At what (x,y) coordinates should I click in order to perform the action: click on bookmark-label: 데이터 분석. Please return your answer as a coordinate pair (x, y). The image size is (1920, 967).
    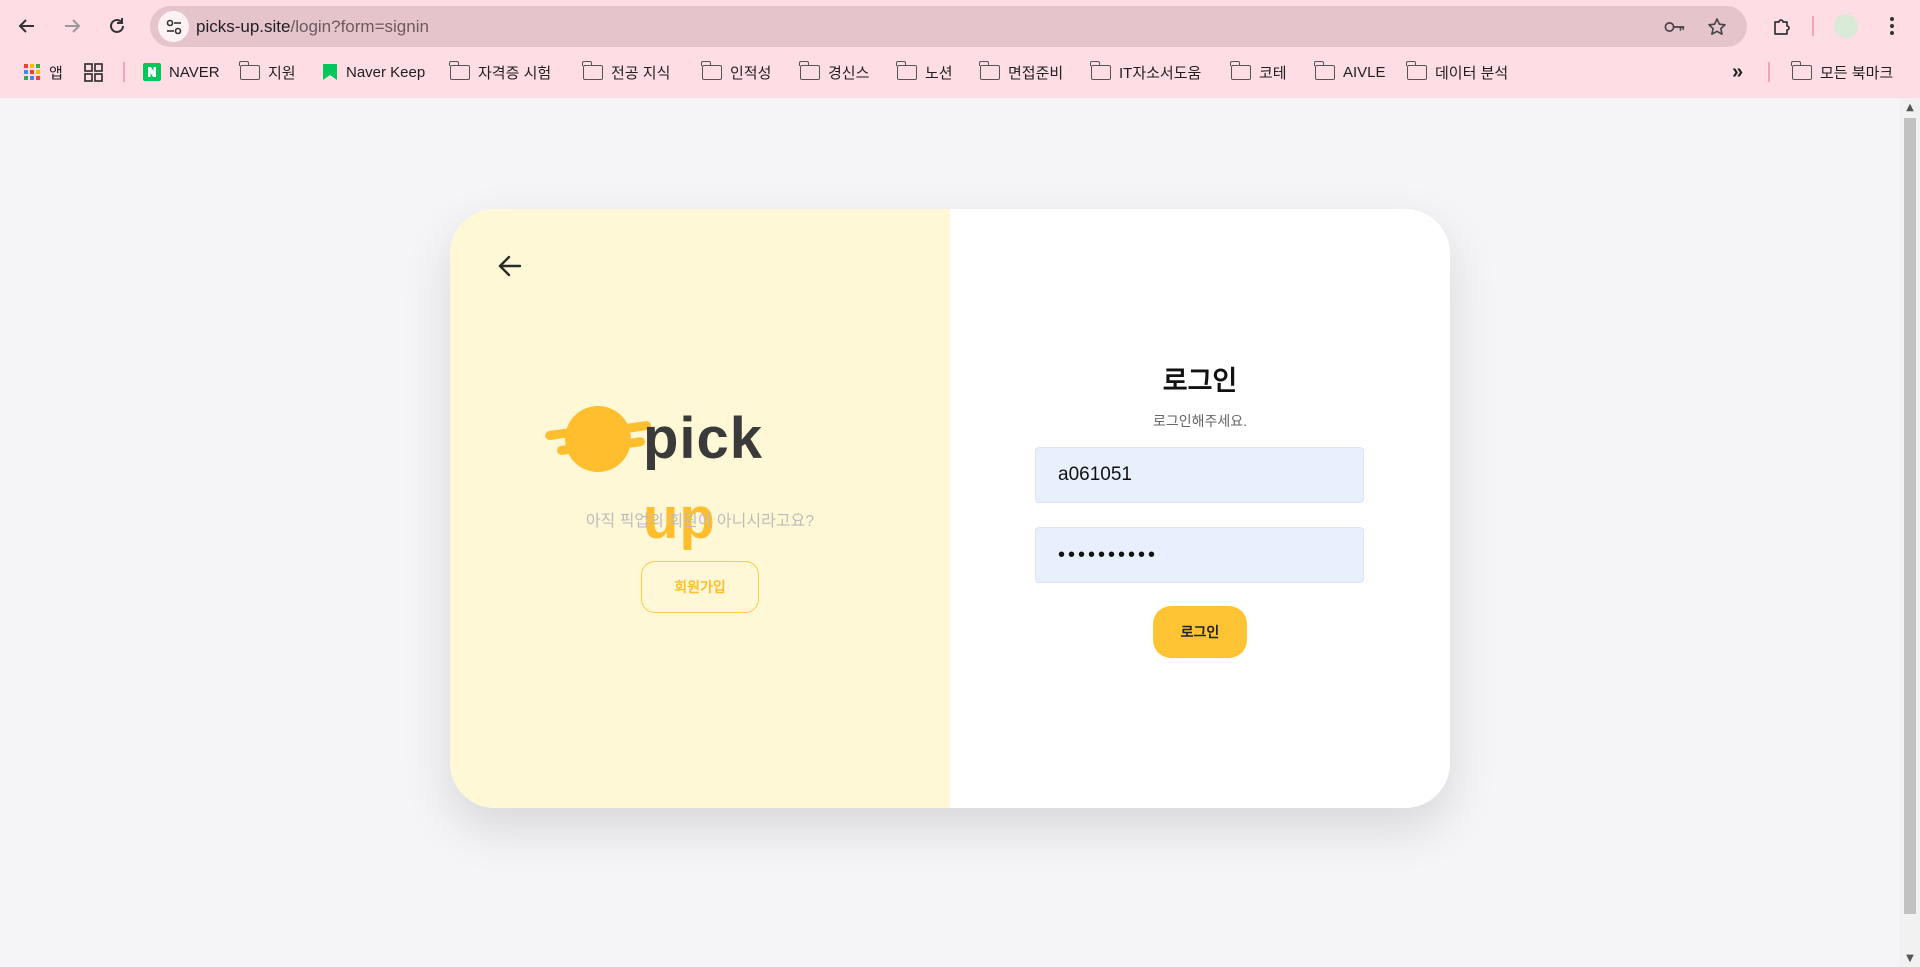
    Looking at the image, I should click on (1472, 73).